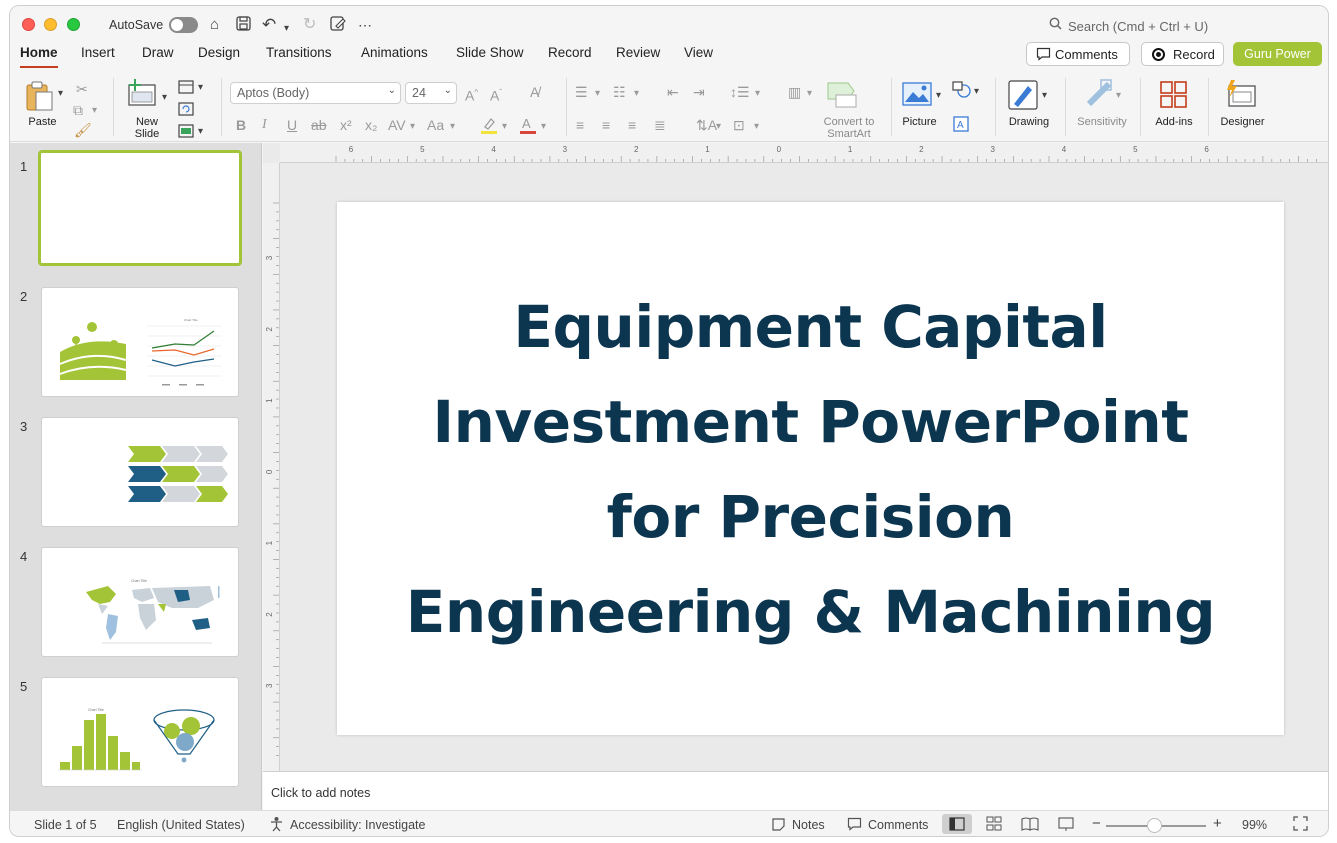 The image size is (1337, 843). What do you see at coordinates (431, 93) in the screenshot?
I see `font-size-select: 24 ⌄` at bounding box center [431, 93].